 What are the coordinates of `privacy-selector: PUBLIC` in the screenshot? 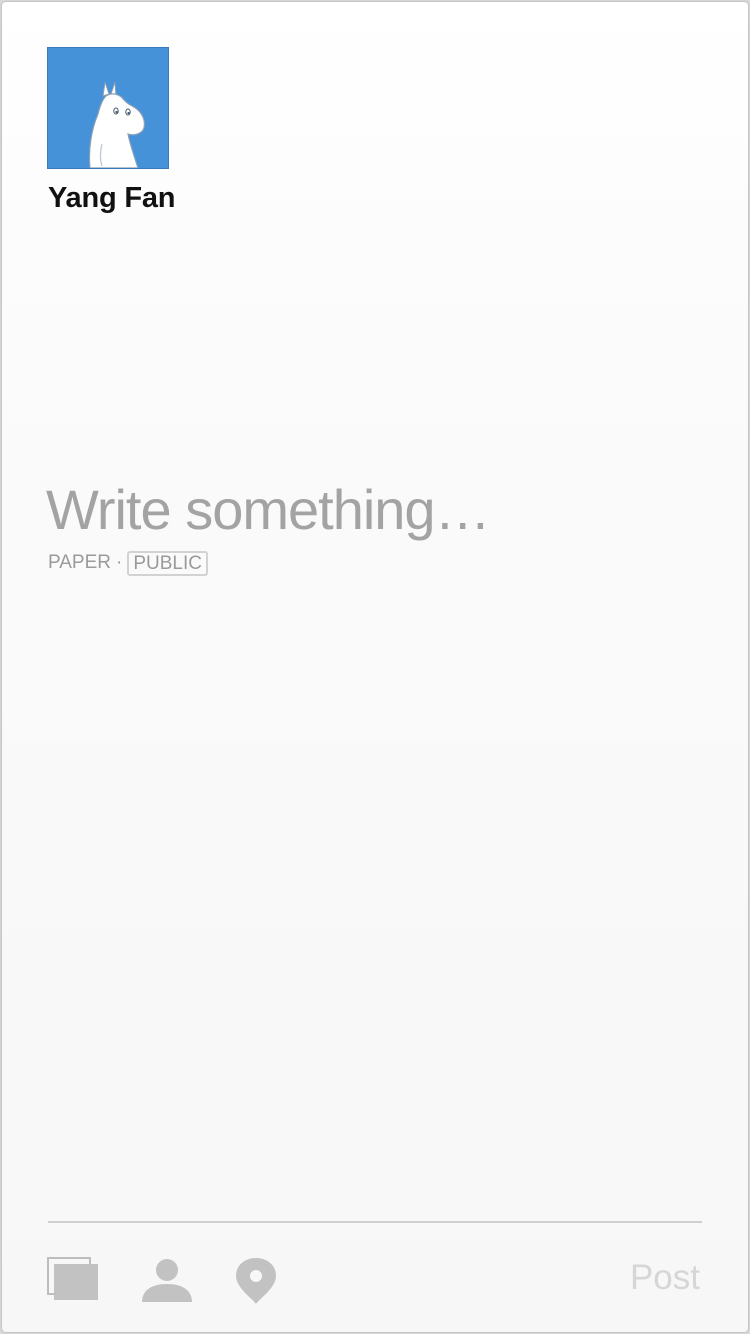 It's located at (167, 563).